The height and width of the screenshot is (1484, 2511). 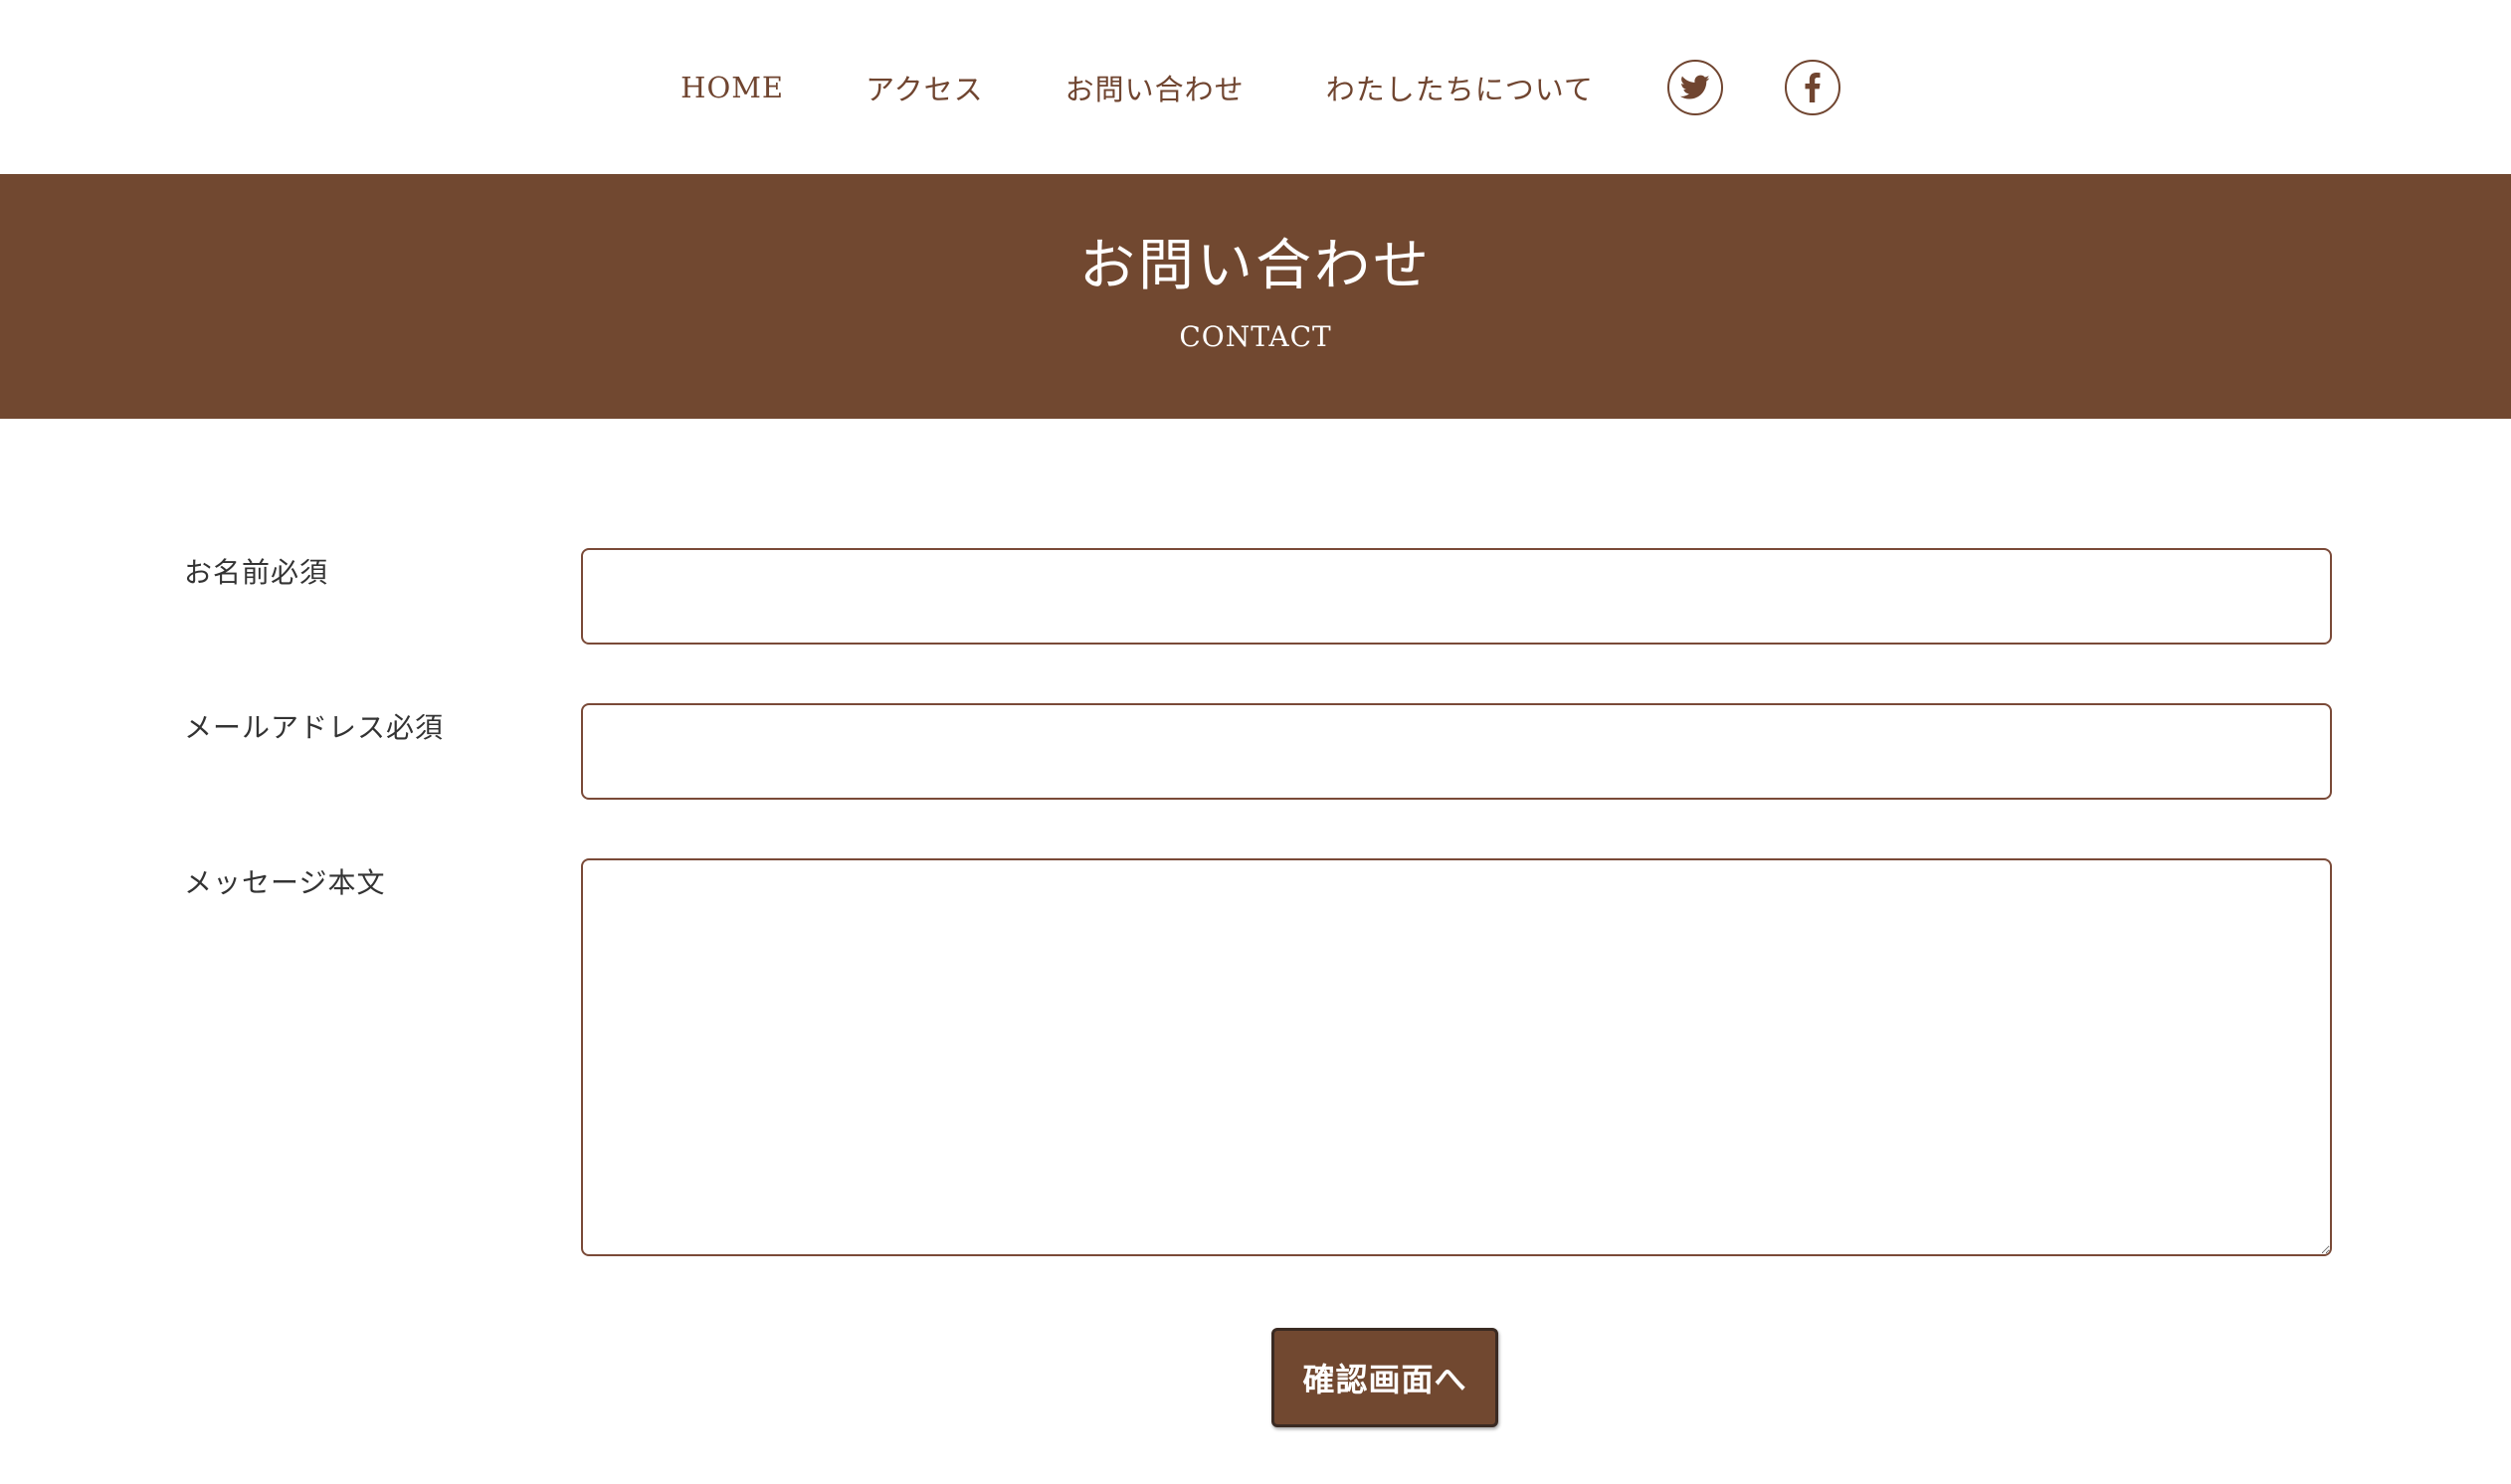 I want to click on nav-about-link: わたしたちについて, so click(x=1460, y=87).